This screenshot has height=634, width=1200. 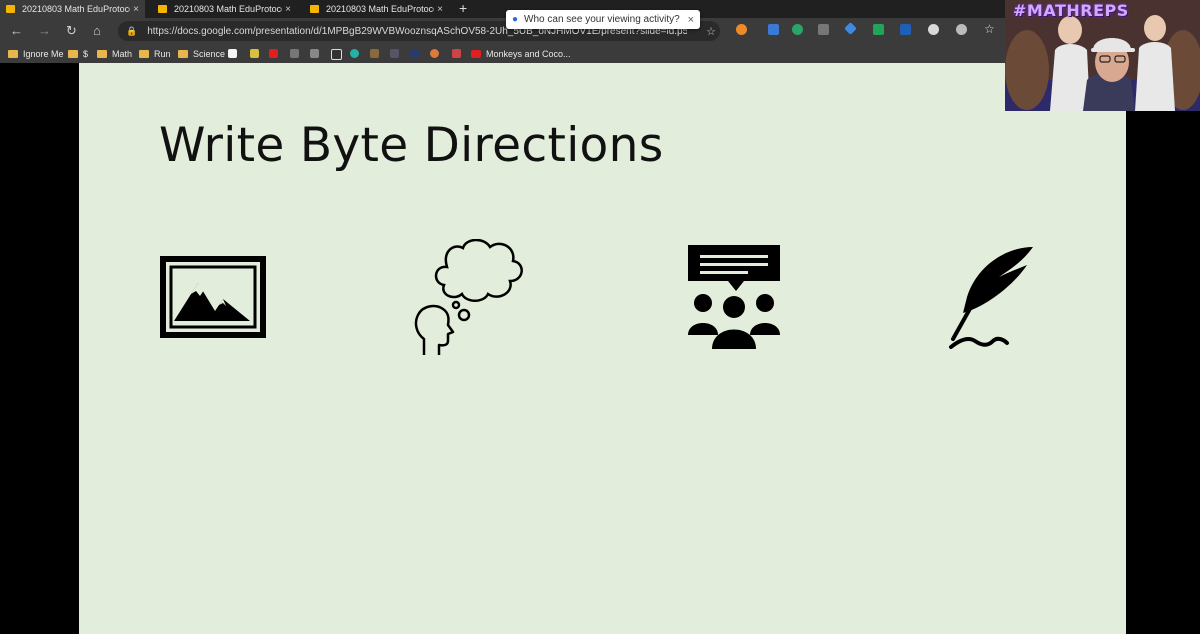 What do you see at coordinates (1071, 10) in the screenshot?
I see `webcam-banner-text: #MATHREPS` at bounding box center [1071, 10].